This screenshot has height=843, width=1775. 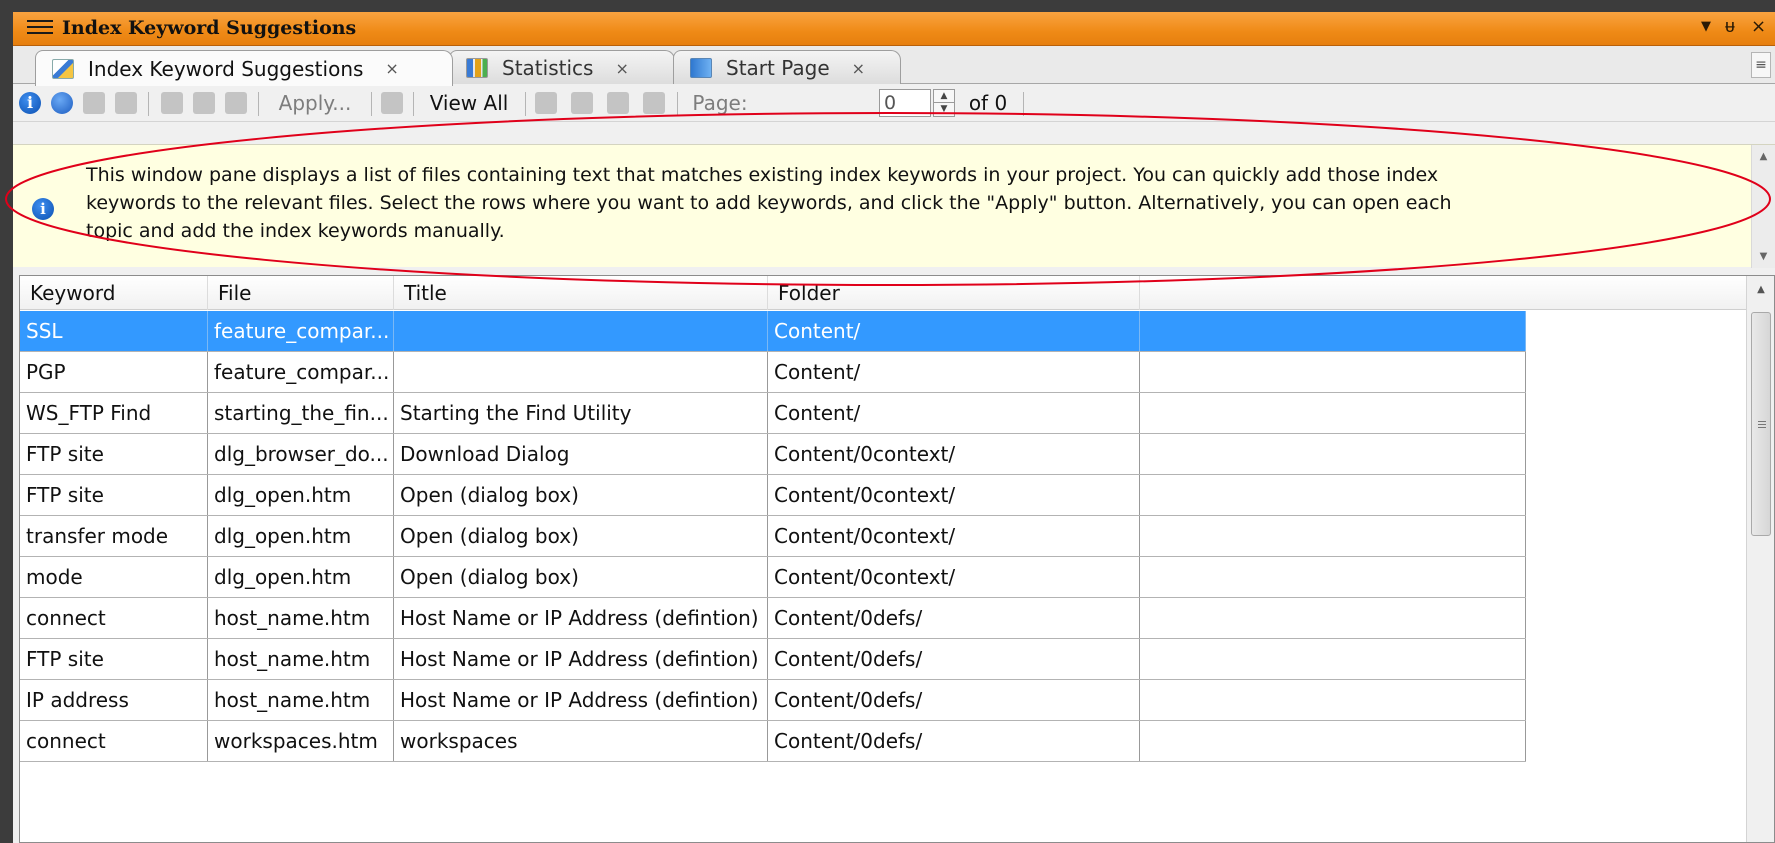 What do you see at coordinates (905, 103) in the screenshot?
I see `page-number-input: 0` at bounding box center [905, 103].